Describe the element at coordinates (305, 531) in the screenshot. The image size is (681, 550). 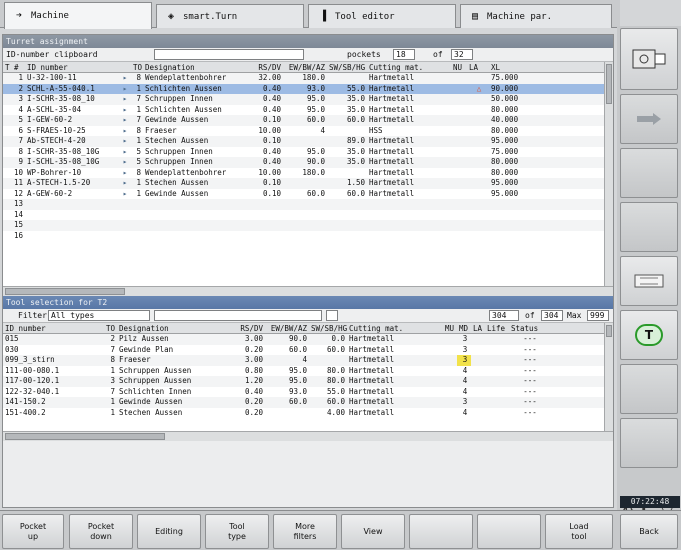
I see `more-filters-button: More filters` at that location.